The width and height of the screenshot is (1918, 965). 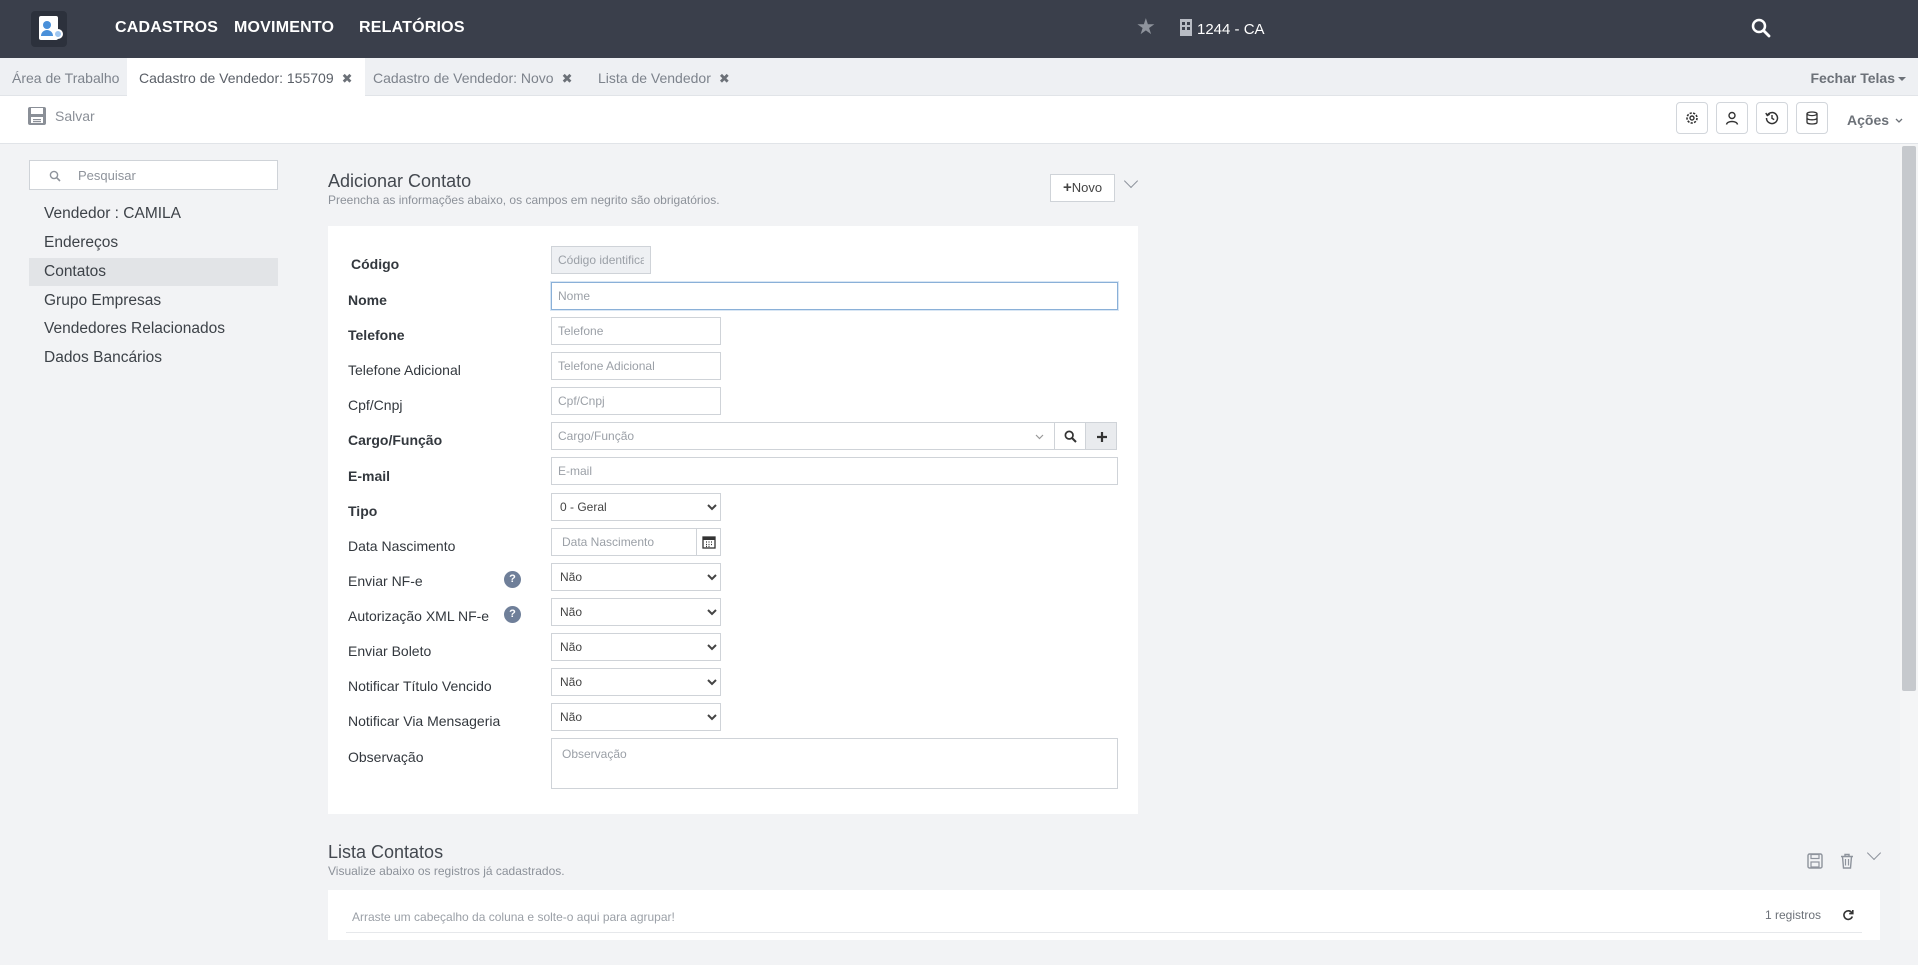 I want to click on calendar-icon, so click(x=709, y=542).